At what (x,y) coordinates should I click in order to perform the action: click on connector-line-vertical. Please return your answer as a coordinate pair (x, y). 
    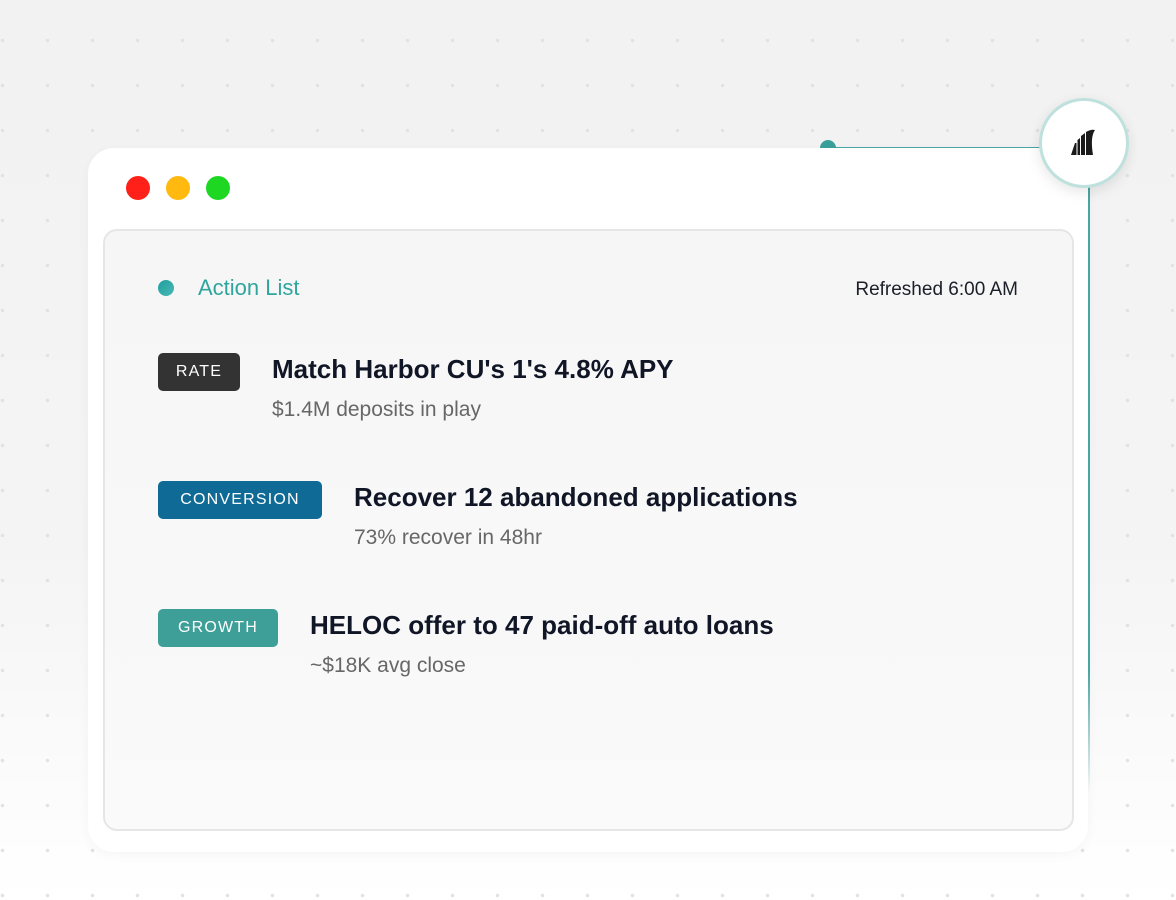
    Looking at the image, I should click on (1089, 487).